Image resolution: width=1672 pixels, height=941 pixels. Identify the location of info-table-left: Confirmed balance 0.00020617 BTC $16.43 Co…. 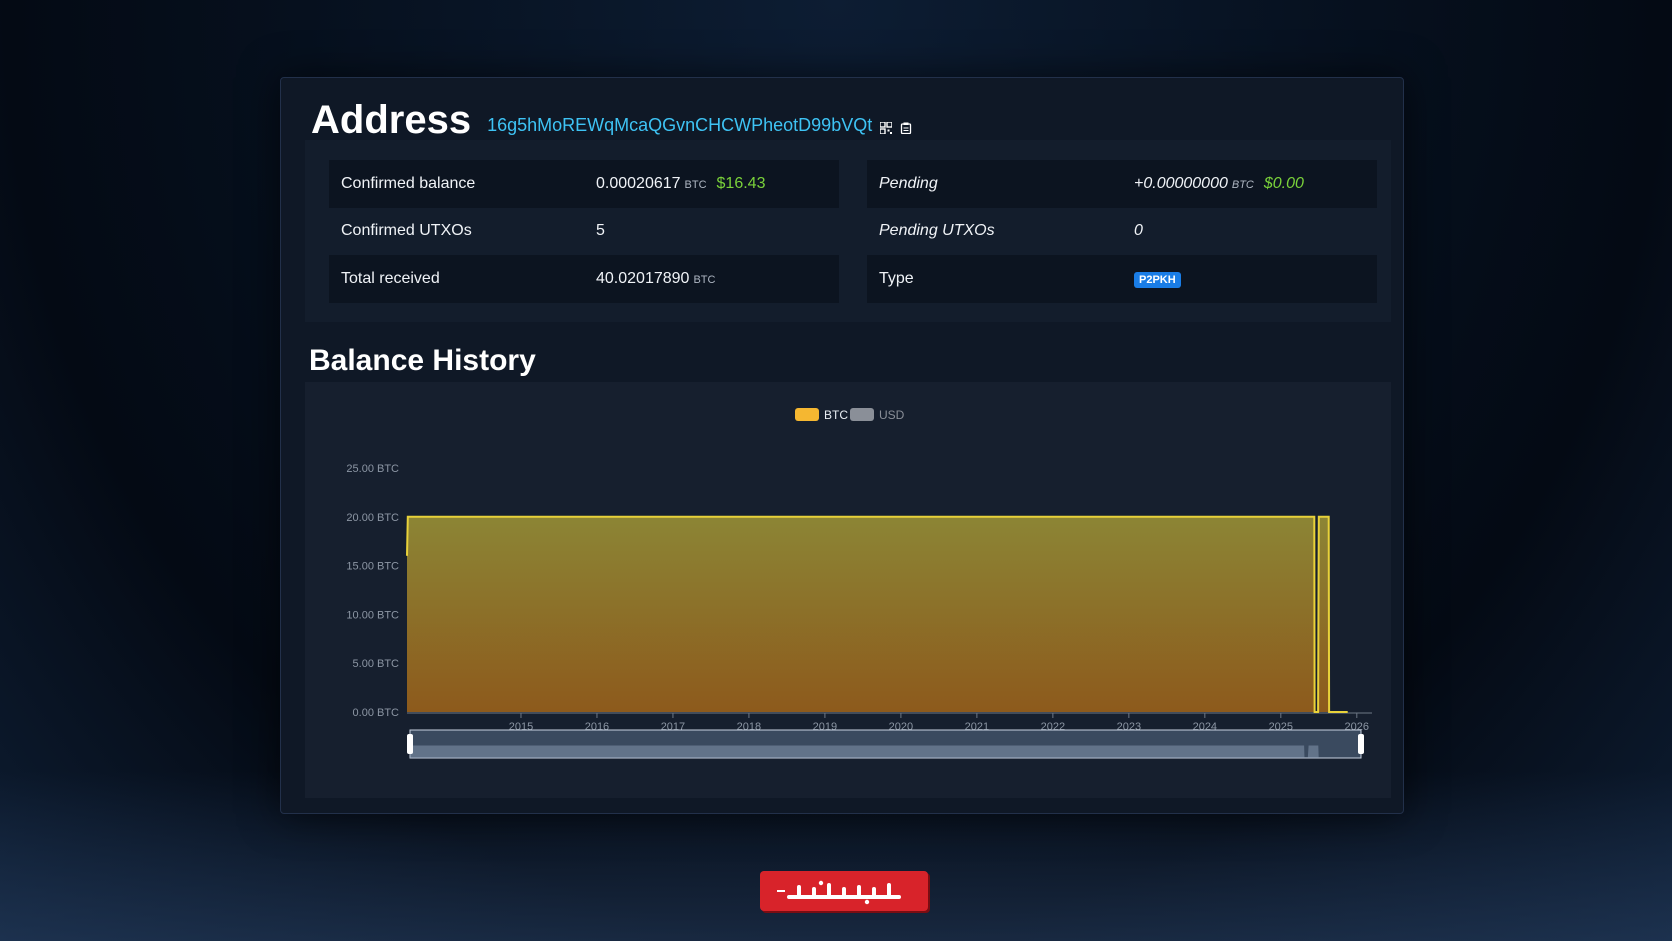
(584, 231).